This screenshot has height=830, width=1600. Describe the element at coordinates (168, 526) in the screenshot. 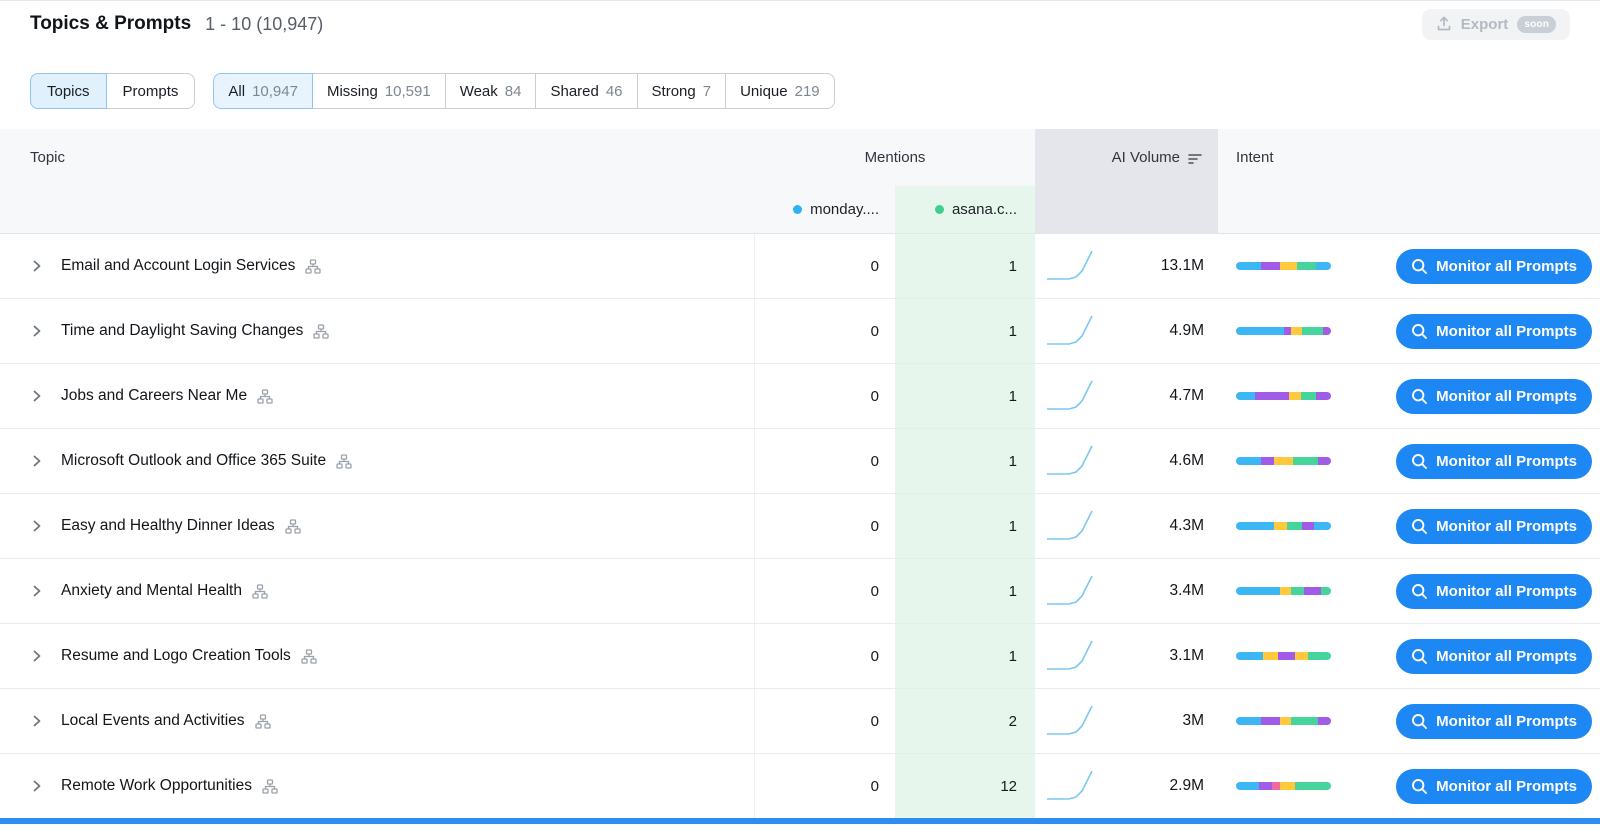

I see `topic-name: Easy and Healthy Dinner Ideas` at that location.